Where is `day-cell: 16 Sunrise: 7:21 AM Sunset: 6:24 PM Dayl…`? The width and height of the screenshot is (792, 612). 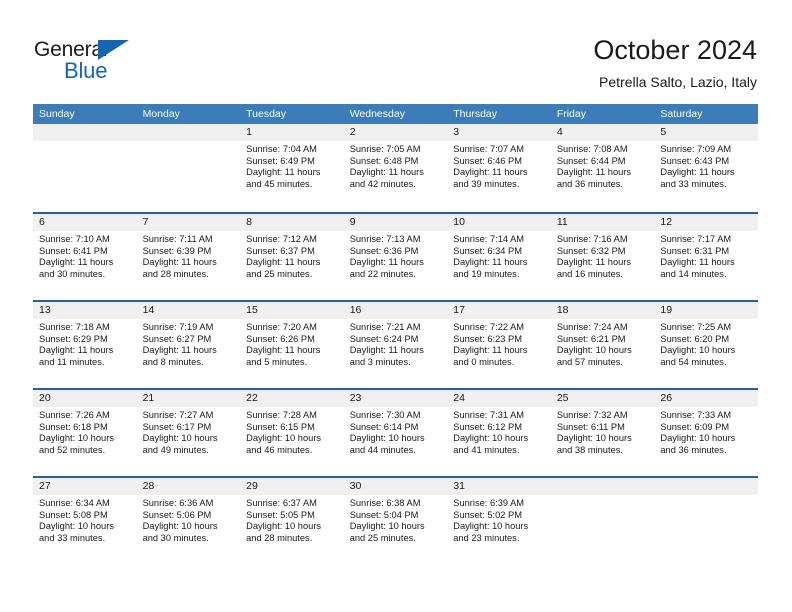
day-cell: 16 Sunrise: 7:21 AM Sunset: 6:24 PM Dayl… is located at coordinates (395, 345).